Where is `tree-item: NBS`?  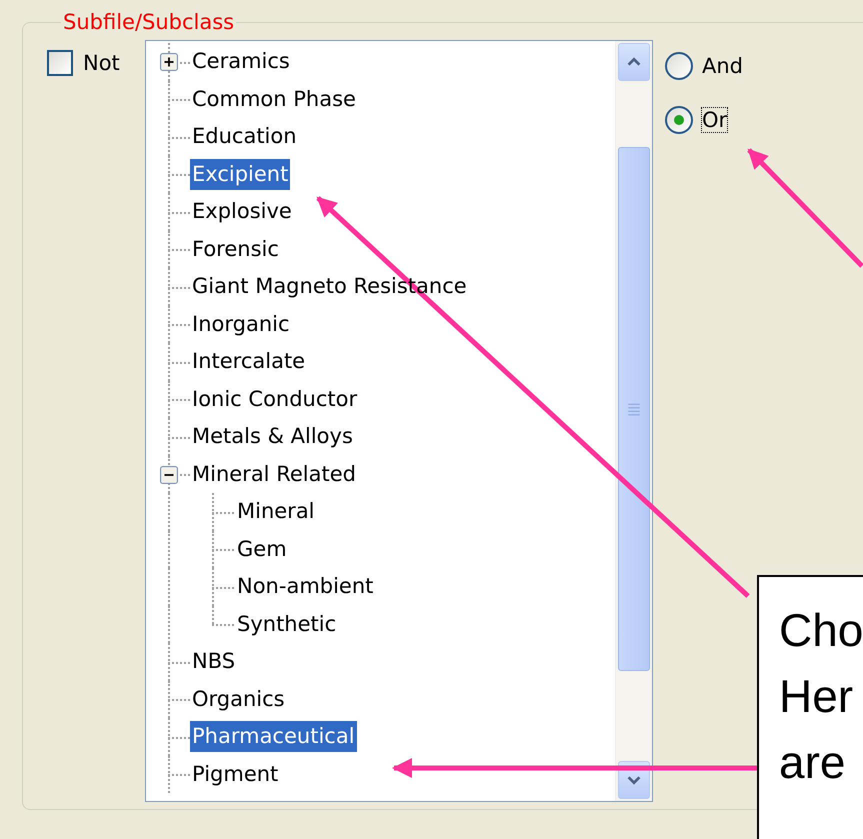 tree-item: NBS is located at coordinates (214, 662).